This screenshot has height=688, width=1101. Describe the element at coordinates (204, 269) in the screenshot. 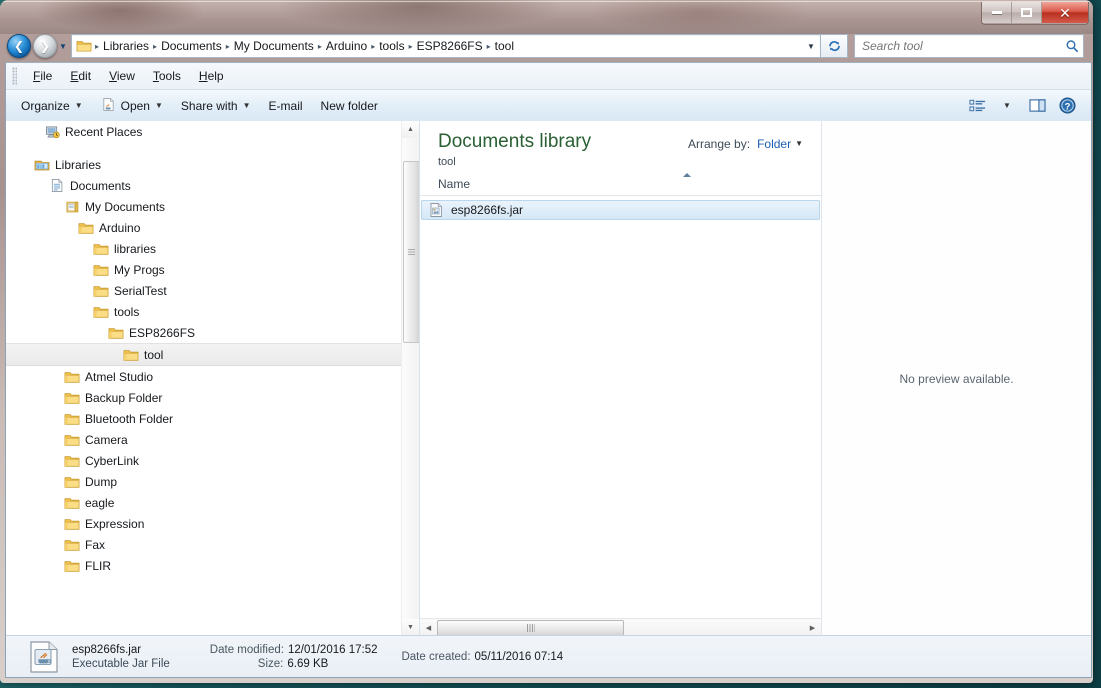

I see `sidebar-item-my-progs: My Progs` at that location.